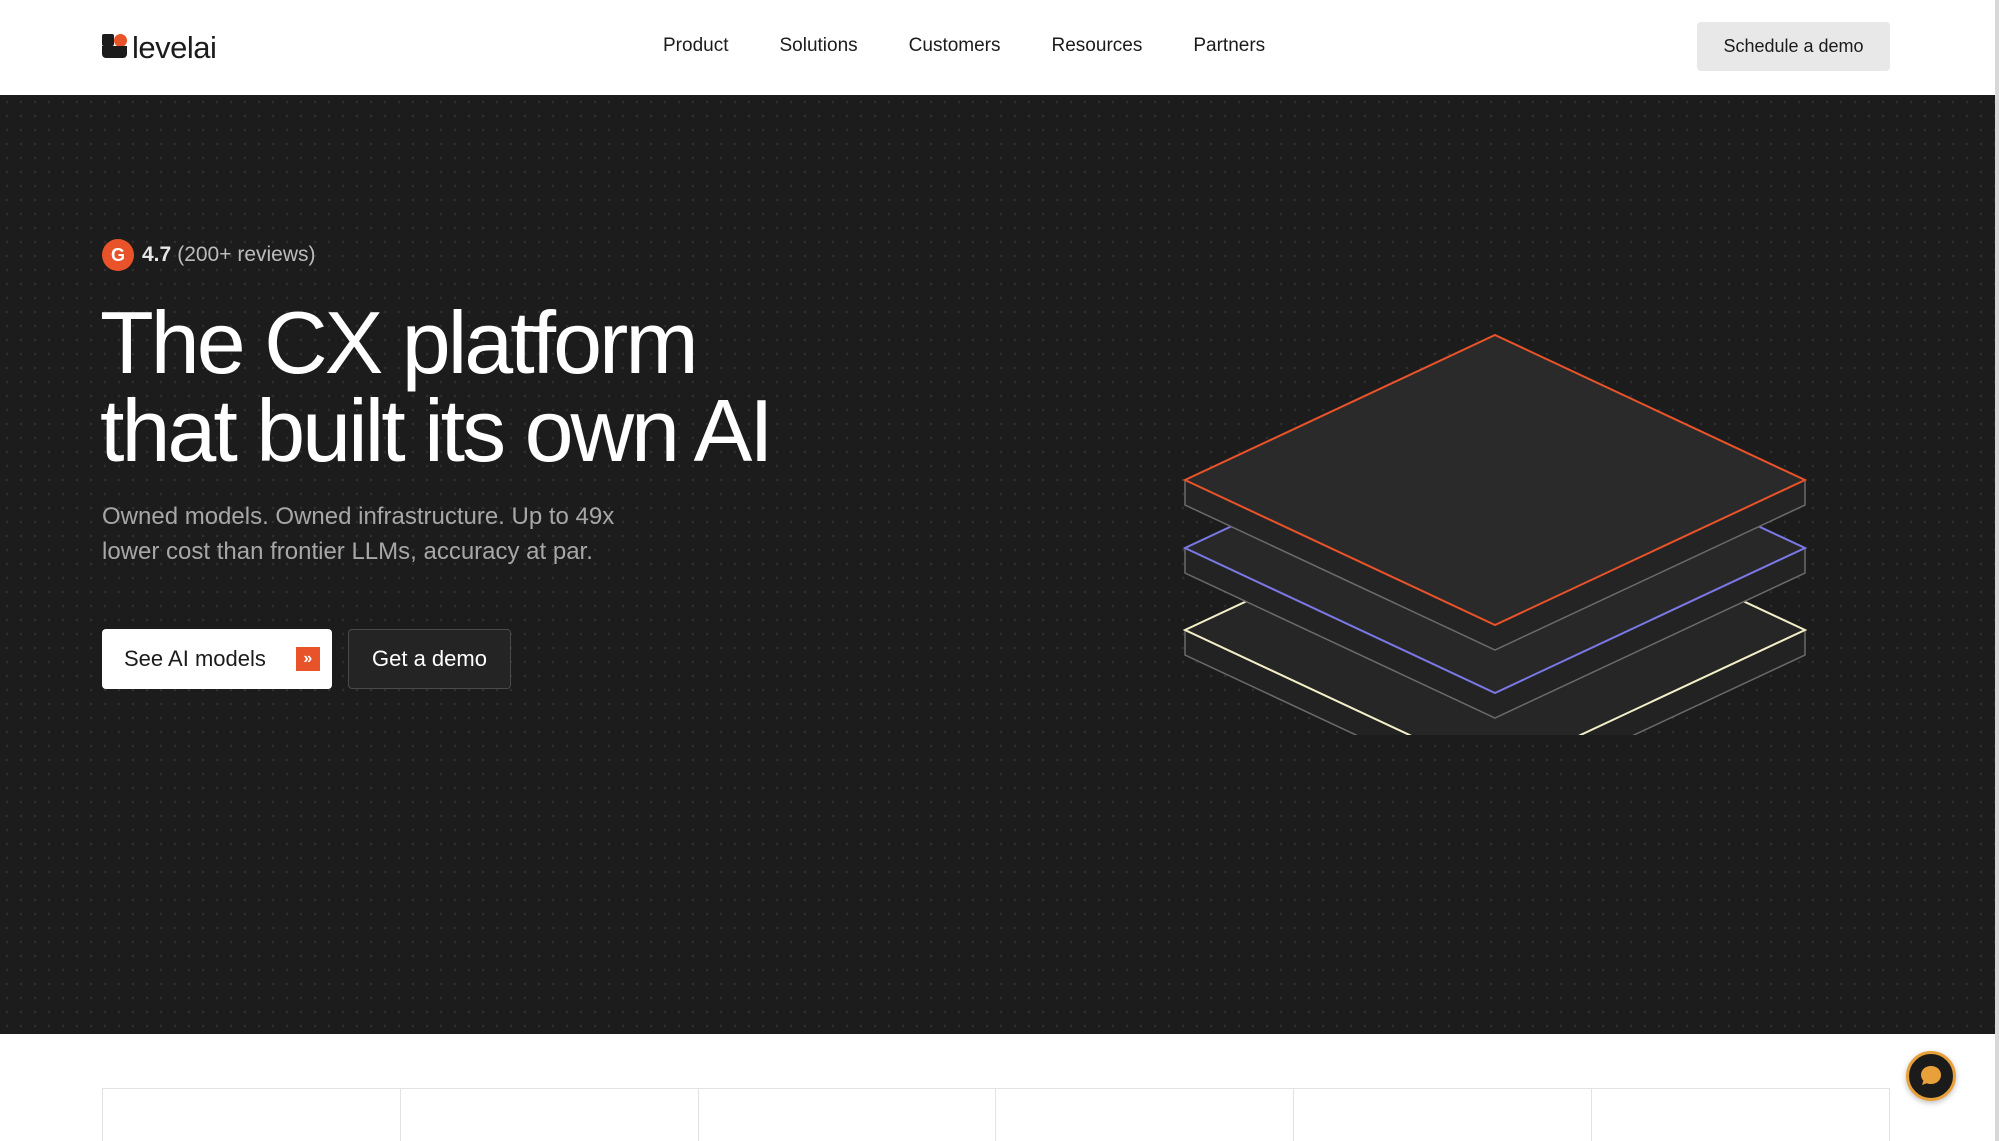 The width and height of the screenshot is (1999, 1141). What do you see at coordinates (818, 46) in the screenshot?
I see `nav-item-solutions: Solutions` at bounding box center [818, 46].